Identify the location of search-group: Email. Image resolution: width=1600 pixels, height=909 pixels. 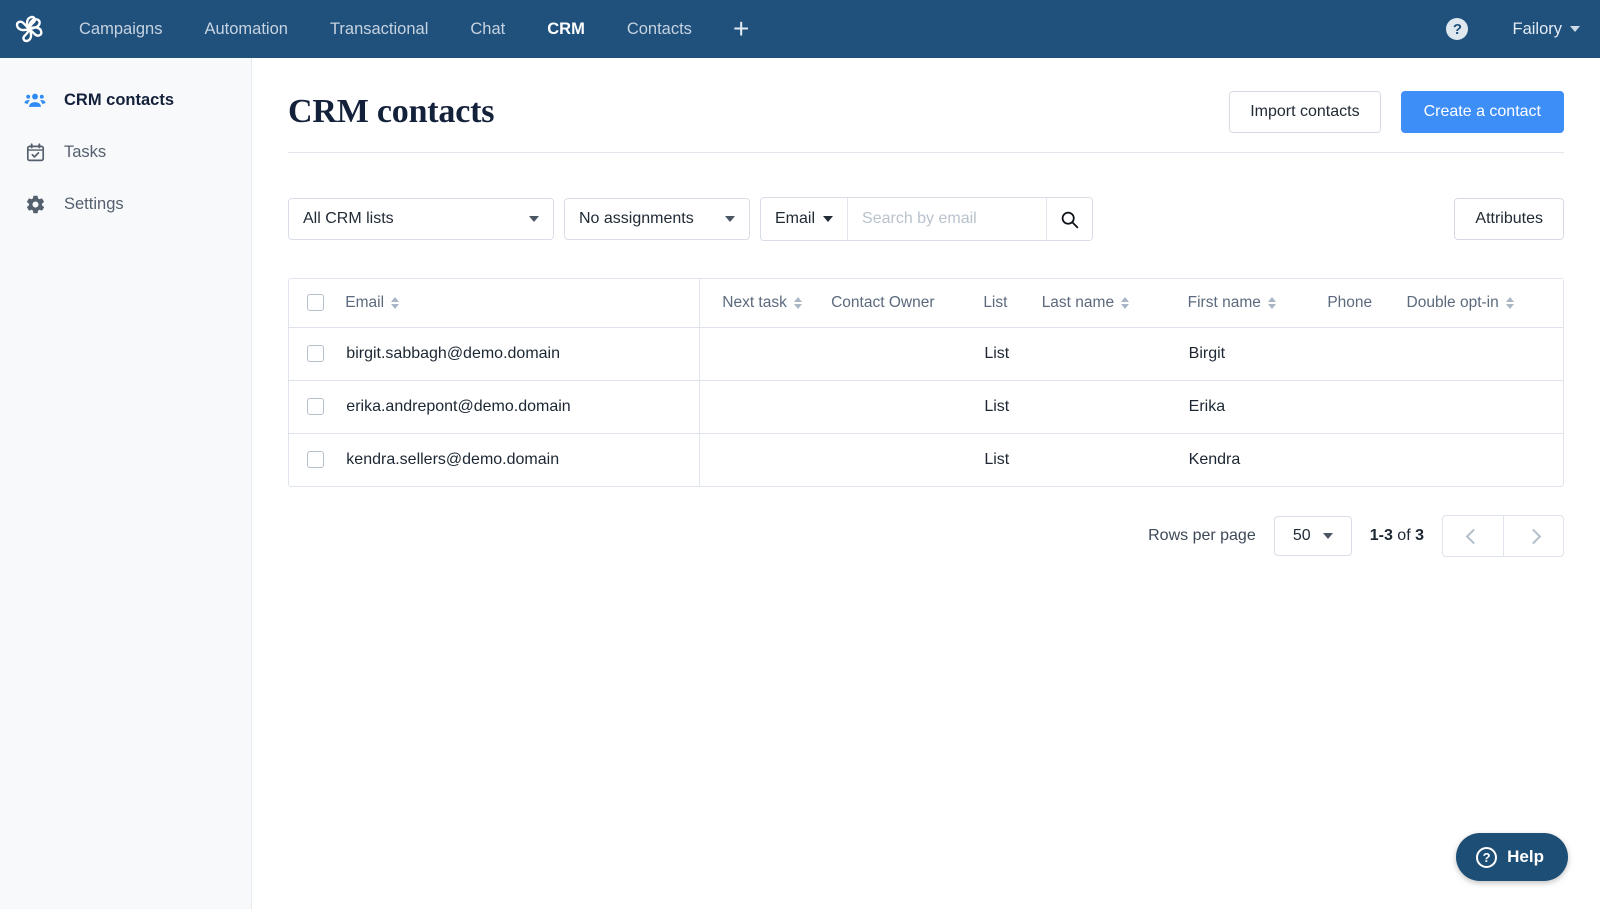
(927, 219).